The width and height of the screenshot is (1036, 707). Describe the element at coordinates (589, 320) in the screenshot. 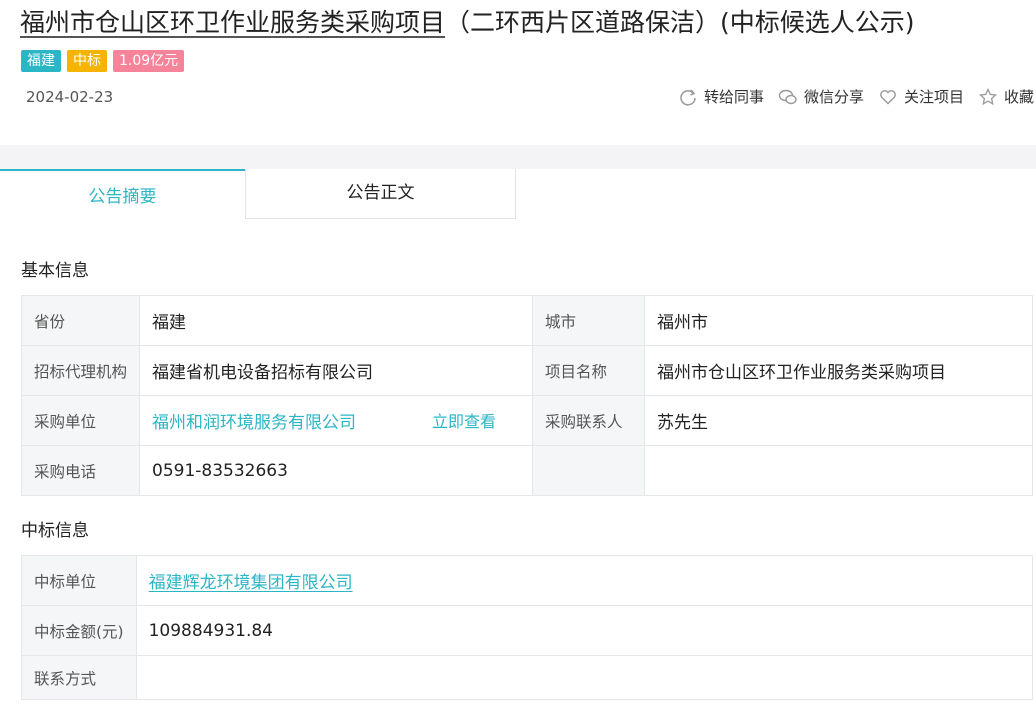

I see `city-label: 城市` at that location.